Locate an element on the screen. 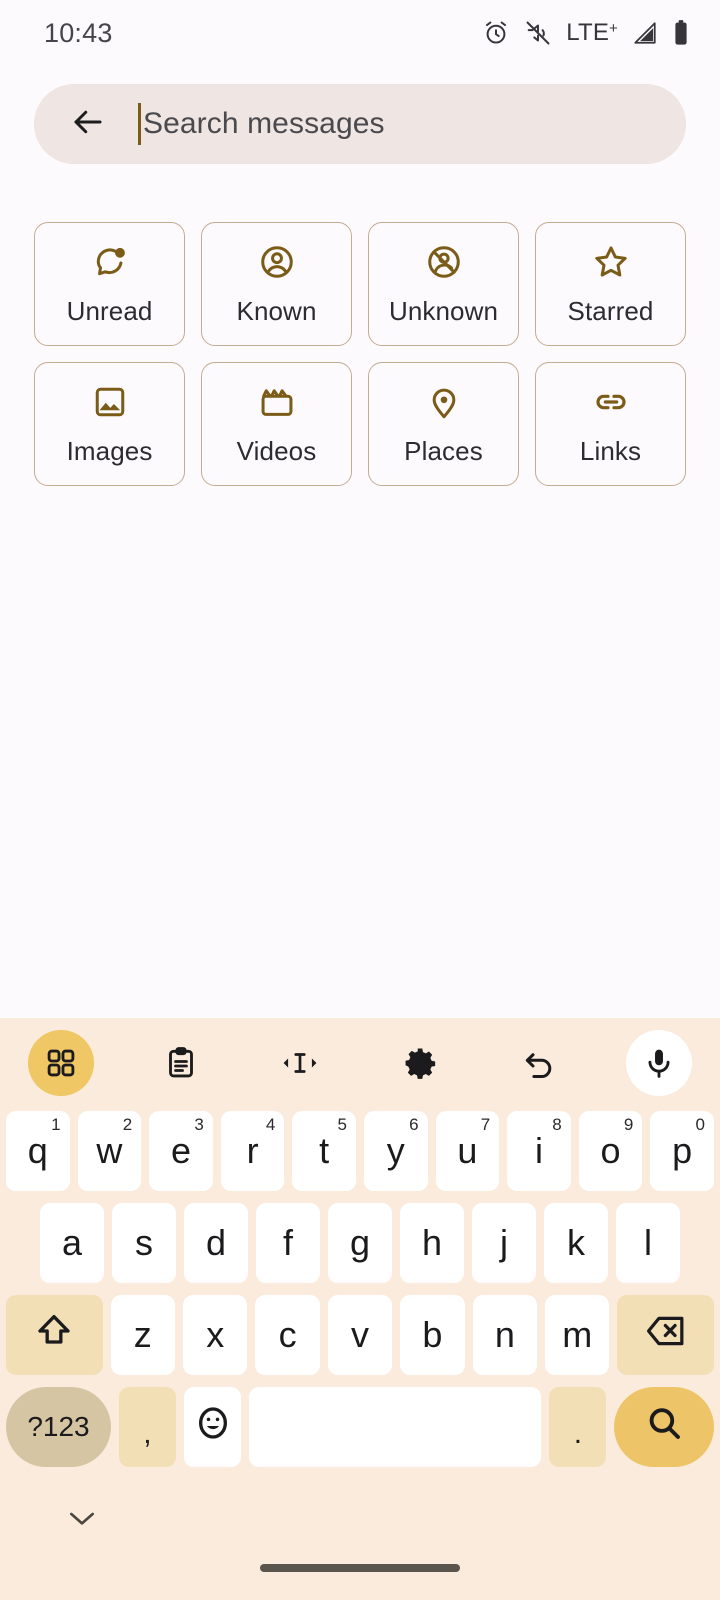  key-label: u is located at coordinates (467, 1150).